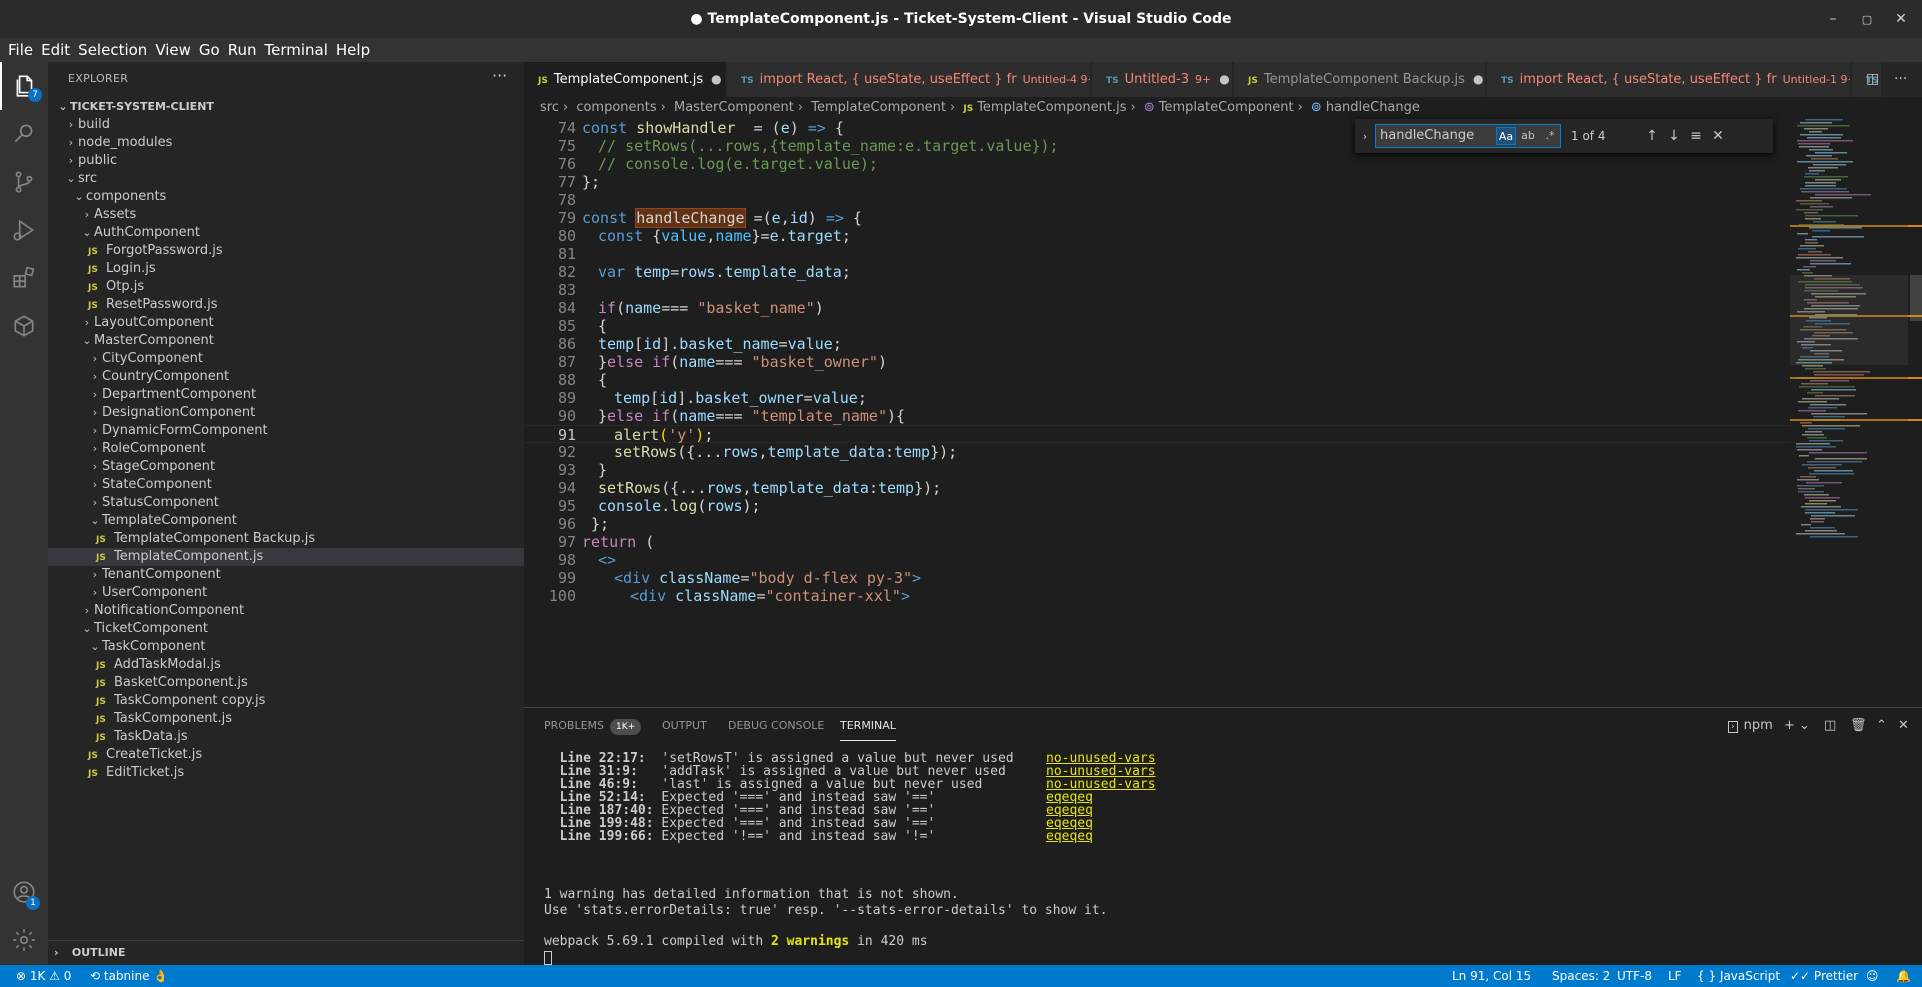 The height and width of the screenshot is (987, 1922). What do you see at coordinates (776, 726) in the screenshot?
I see `tab-debug-console: DEBUG CONSOLE` at bounding box center [776, 726].